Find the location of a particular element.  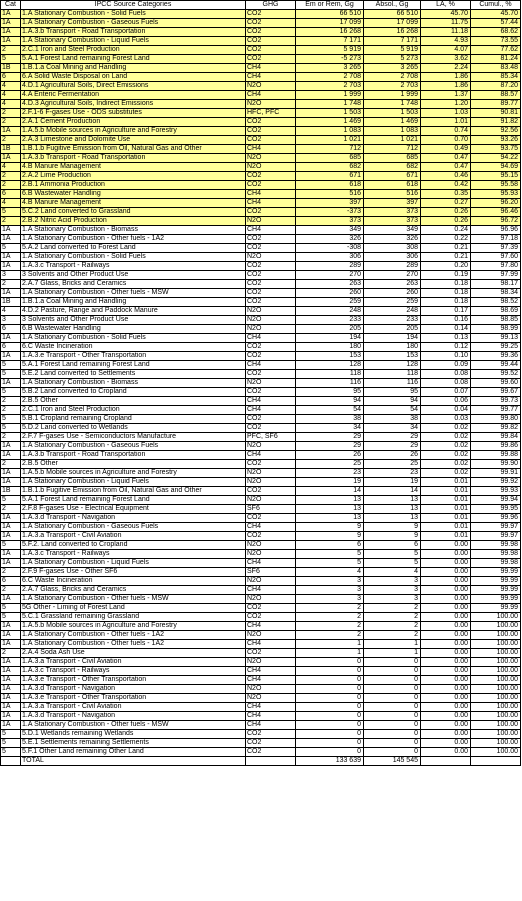

cell-source: 5.F.1 Other Land remaining Other Land is located at coordinates (133, 752).